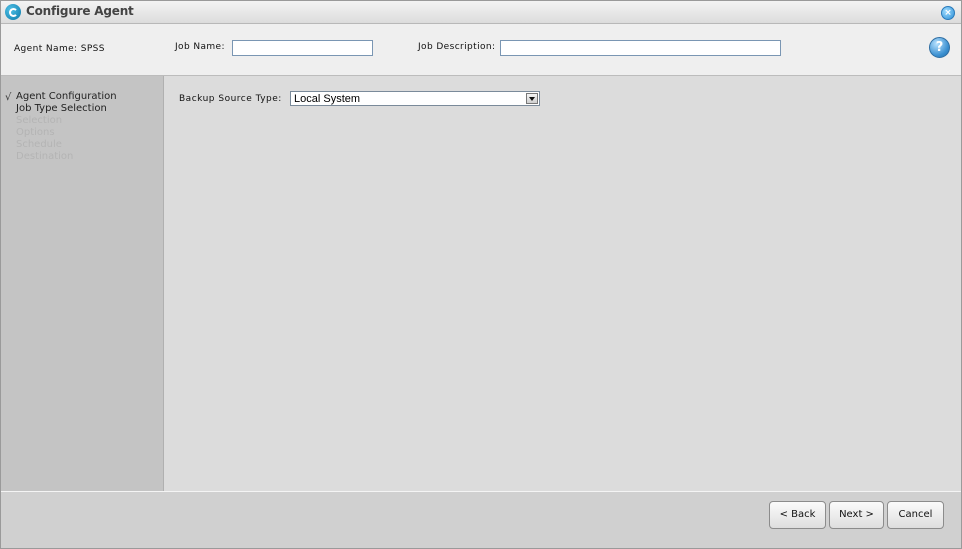 The image size is (962, 549). I want to click on backup-source-type-label: Backup Source Type:, so click(230, 99).